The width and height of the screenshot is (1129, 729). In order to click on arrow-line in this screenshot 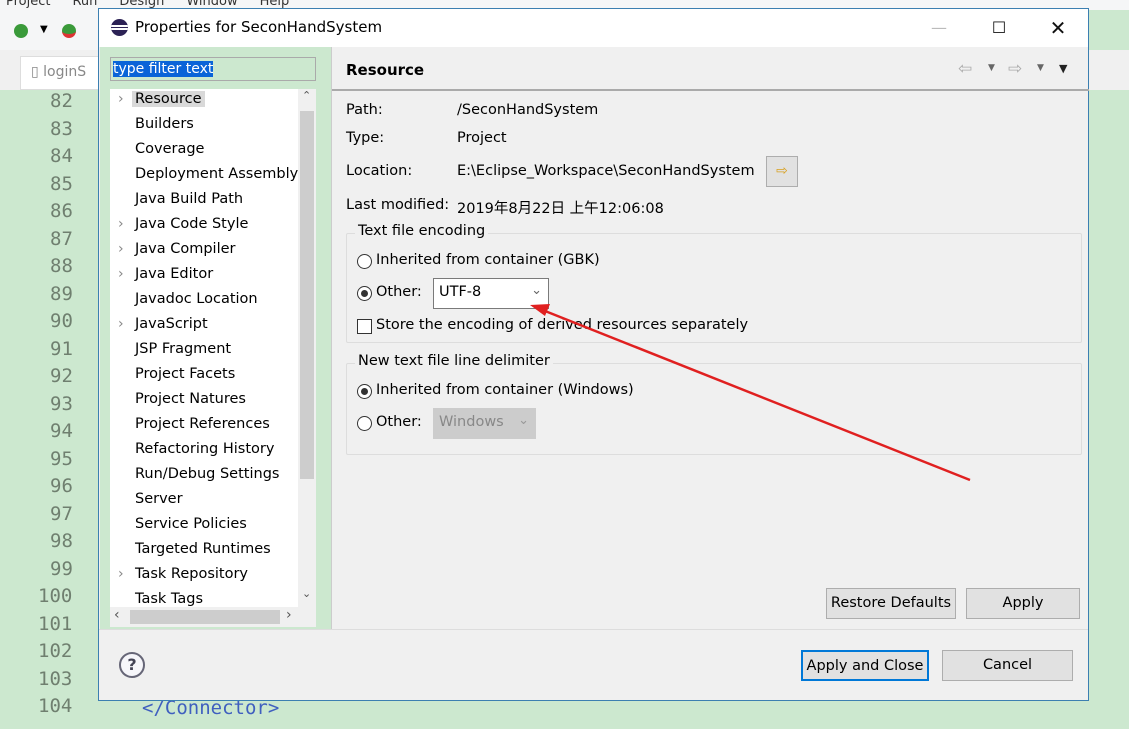, I will do `click(755, 394)`.